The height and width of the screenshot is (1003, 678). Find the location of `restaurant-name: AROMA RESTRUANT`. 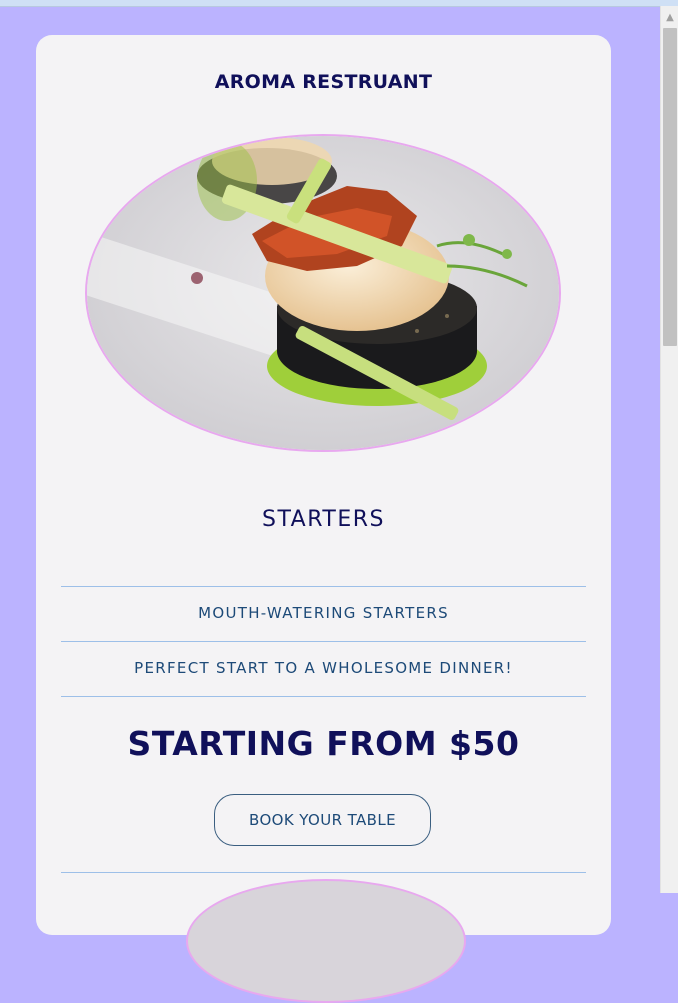

restaurant-name: AROMA RESTRUANT is located at coordinates (323, 82).